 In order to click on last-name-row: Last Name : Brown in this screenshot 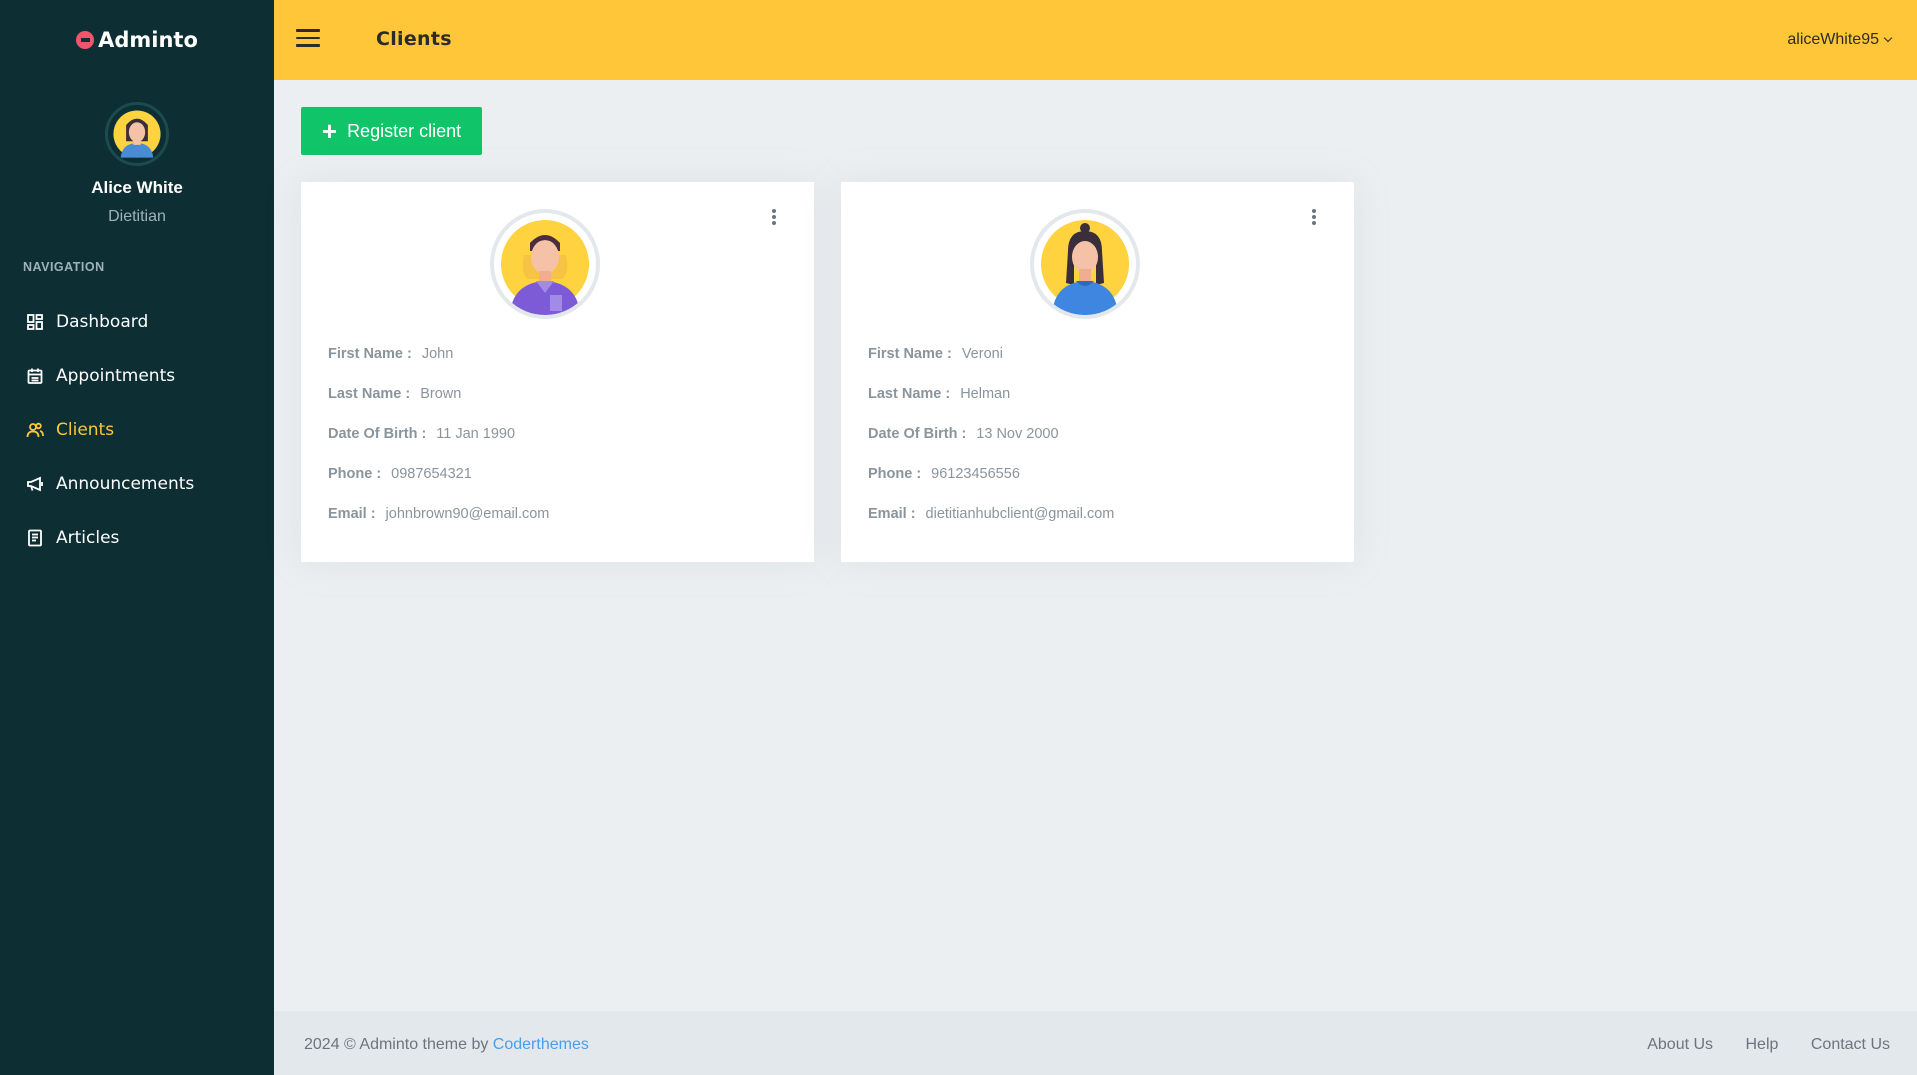, I will do `click(438, 394)`.